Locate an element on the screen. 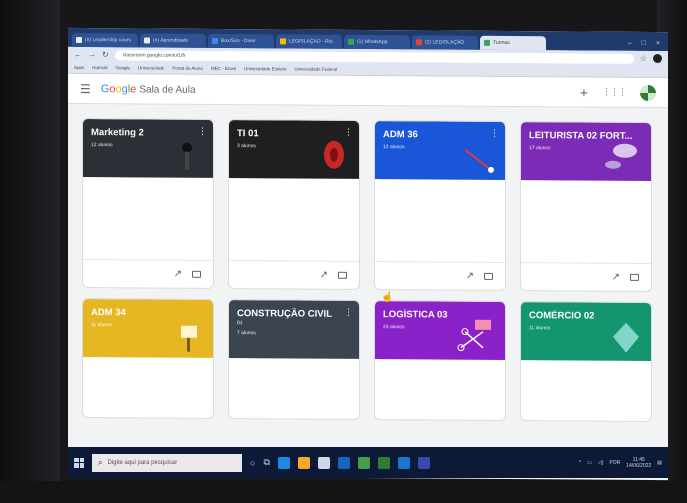  close-window-button: × is located at coordinates (658, 43).